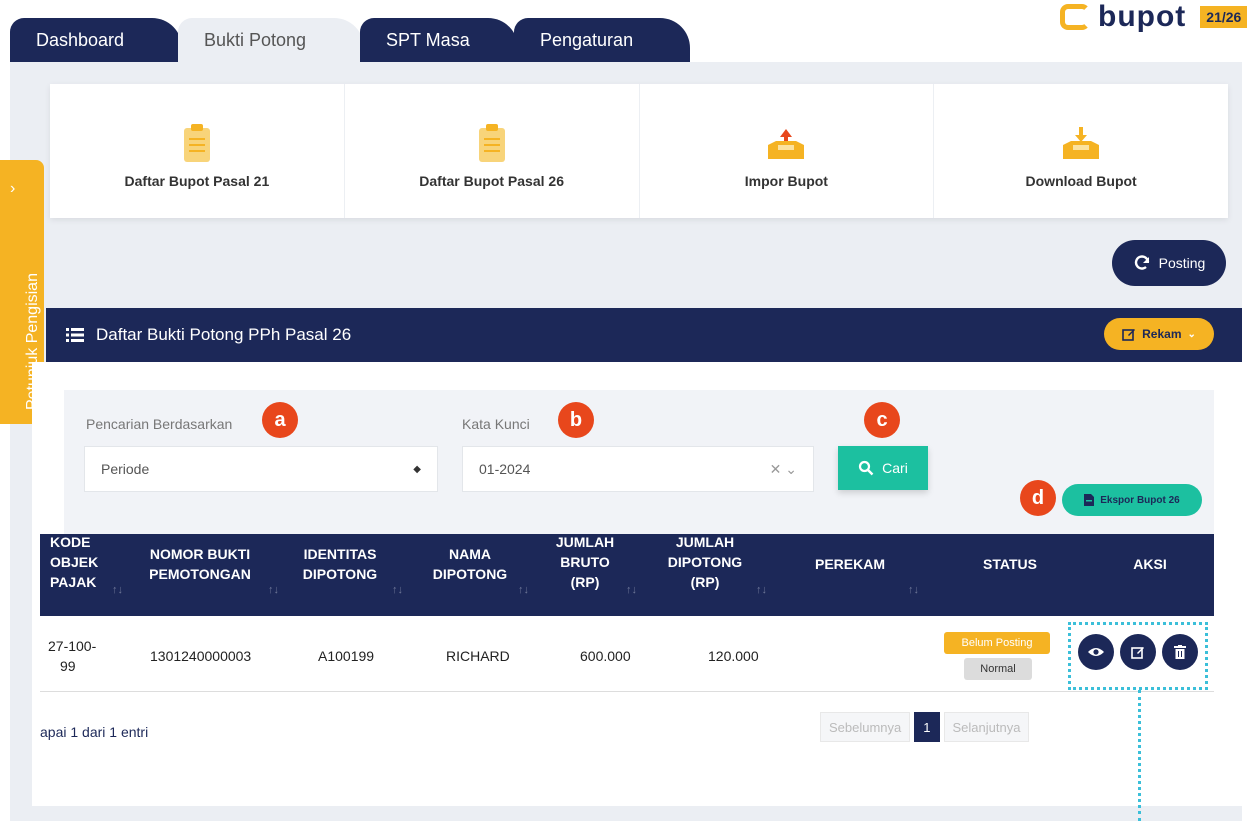 The image size is (1258, 821). Describe the element at coordinates (271, 40) in the screenshot. I see `tab-bukti-potong: Bukti Potong` at that location.